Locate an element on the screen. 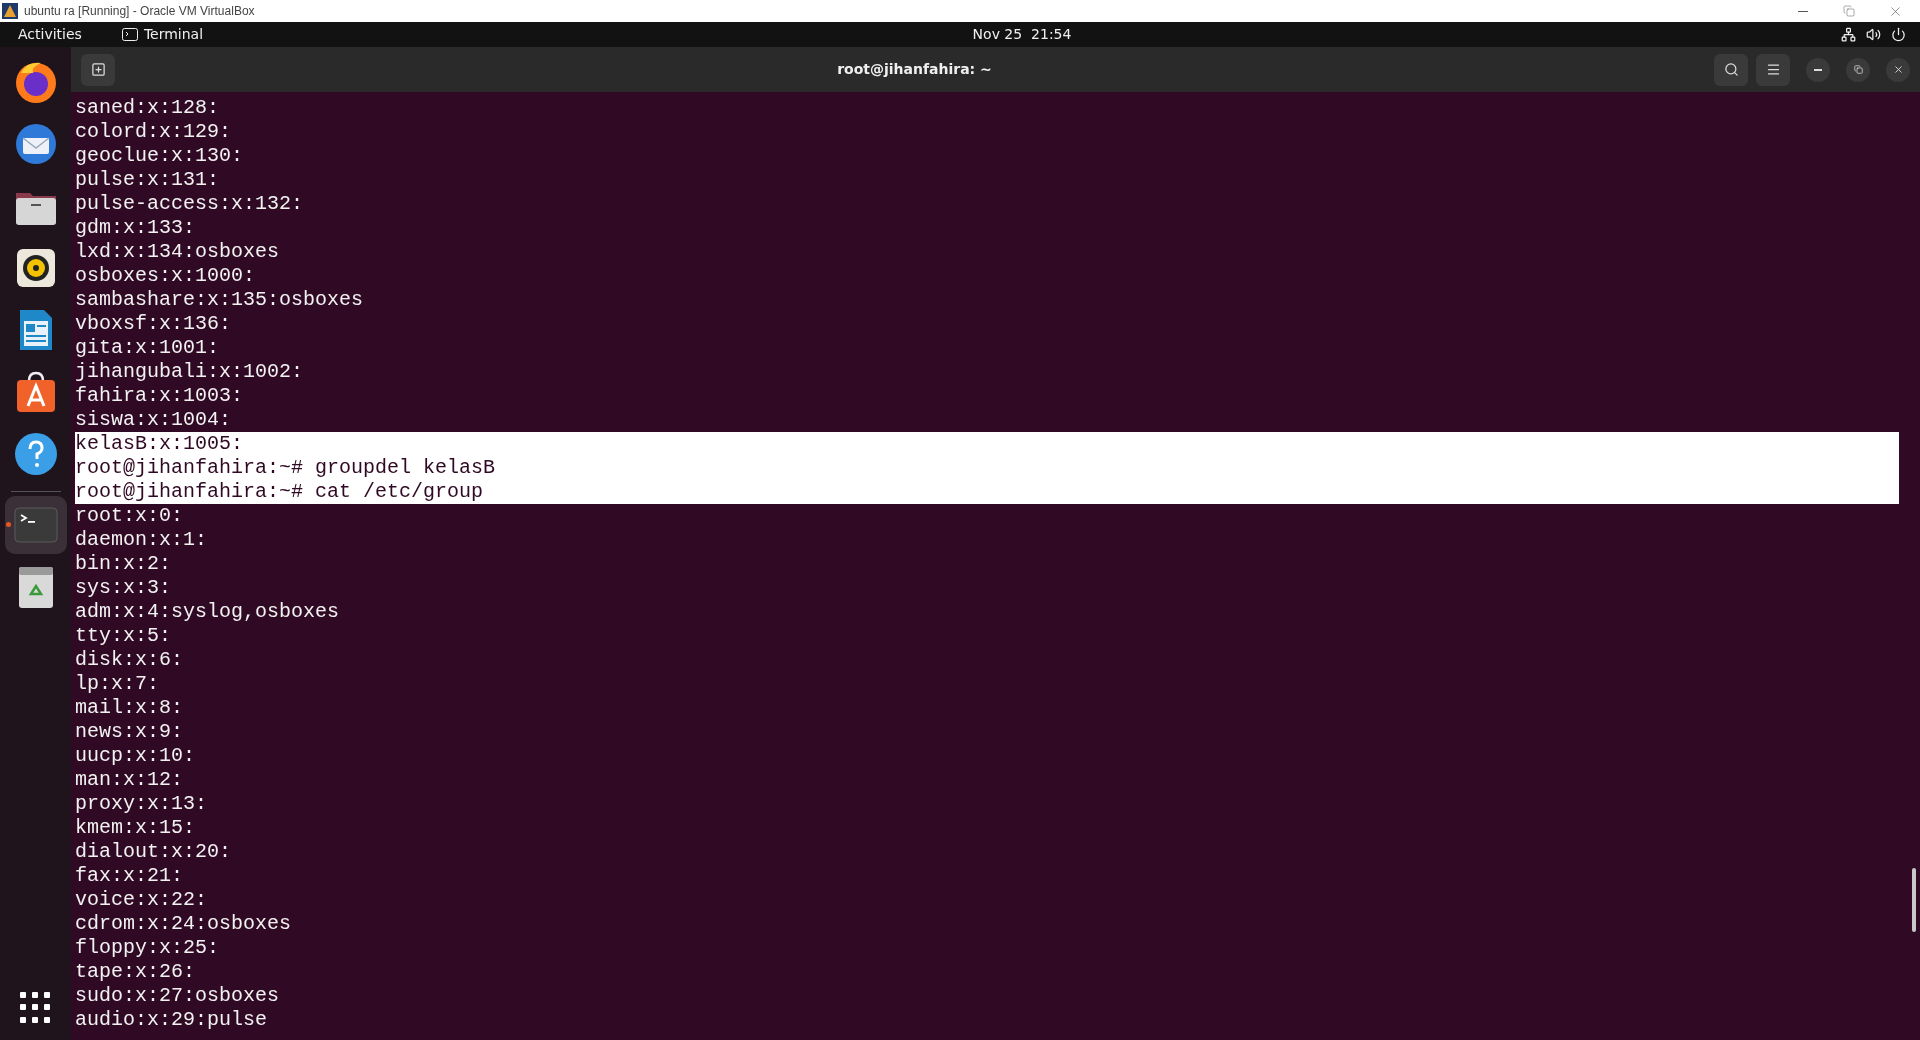  maximize-icon is located at coordinates (1858, 69).